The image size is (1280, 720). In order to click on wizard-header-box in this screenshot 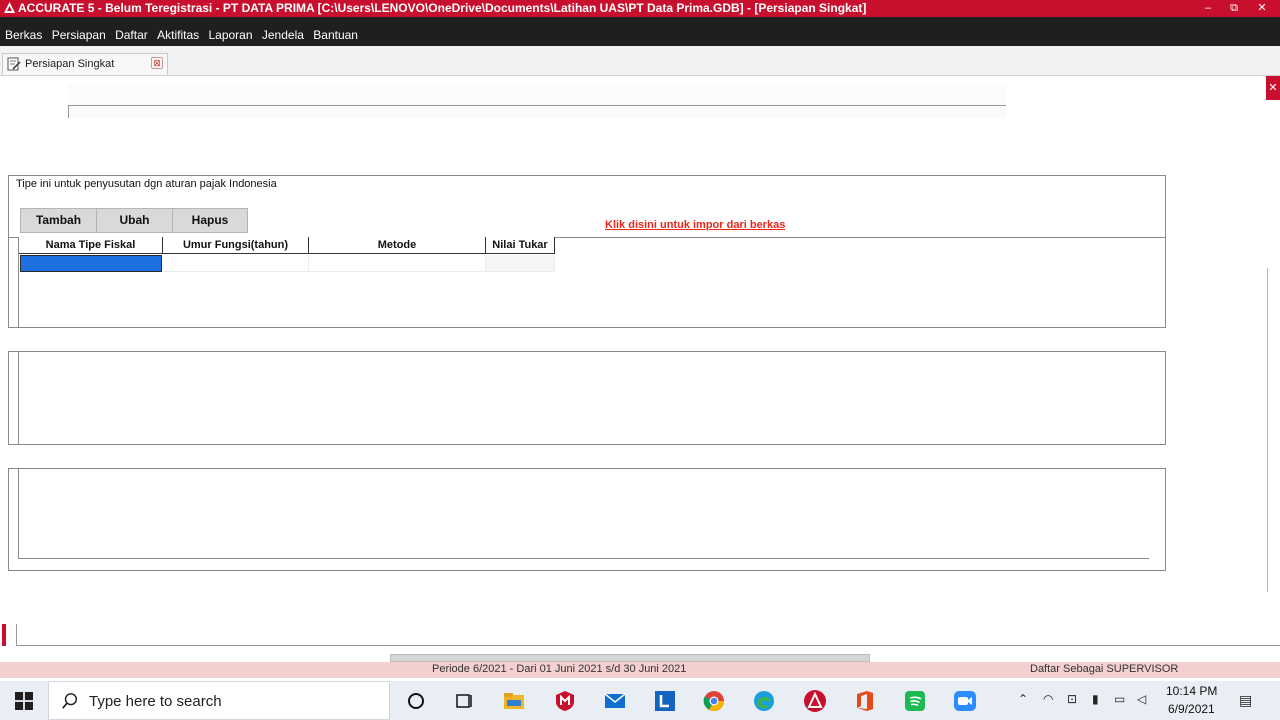, I will do `click(537, 101)`.